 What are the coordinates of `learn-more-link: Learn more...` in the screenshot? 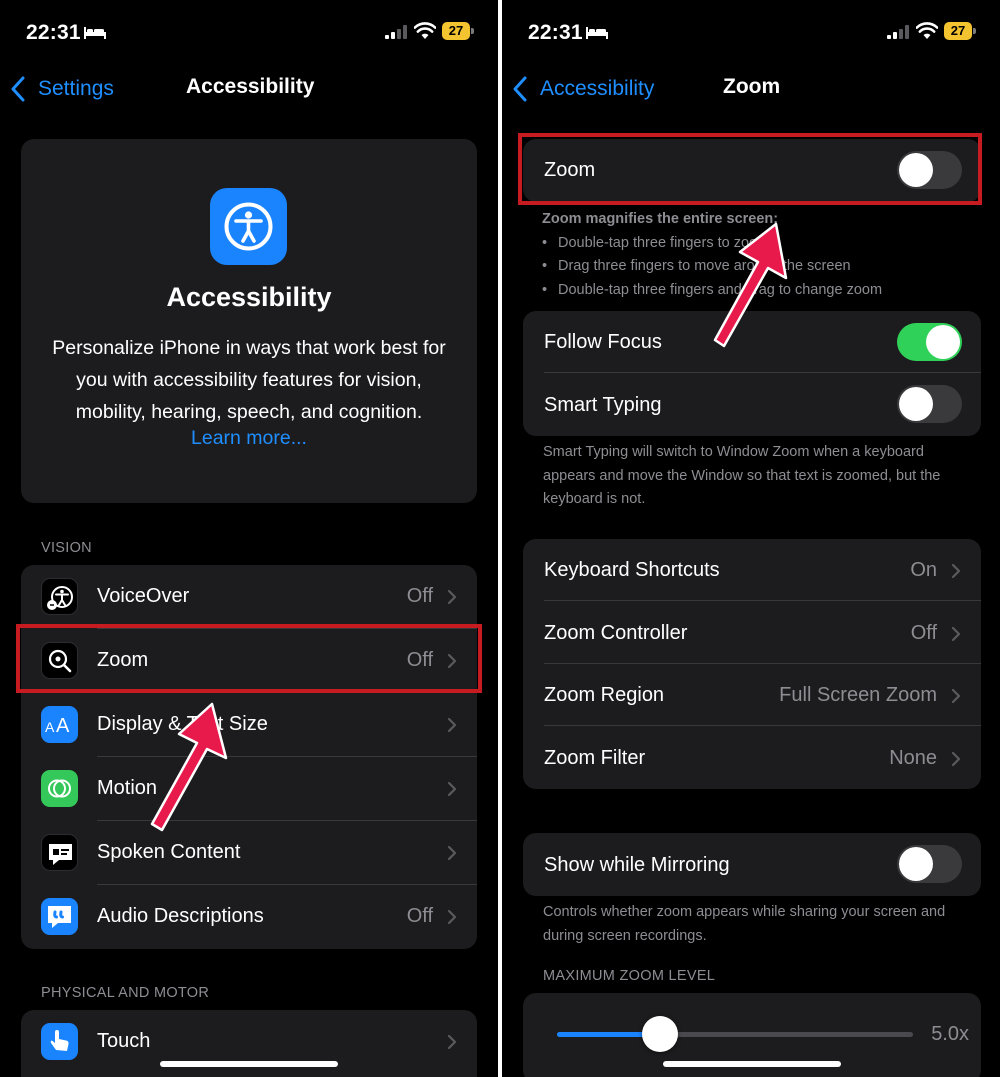 It's located at (249, 438).